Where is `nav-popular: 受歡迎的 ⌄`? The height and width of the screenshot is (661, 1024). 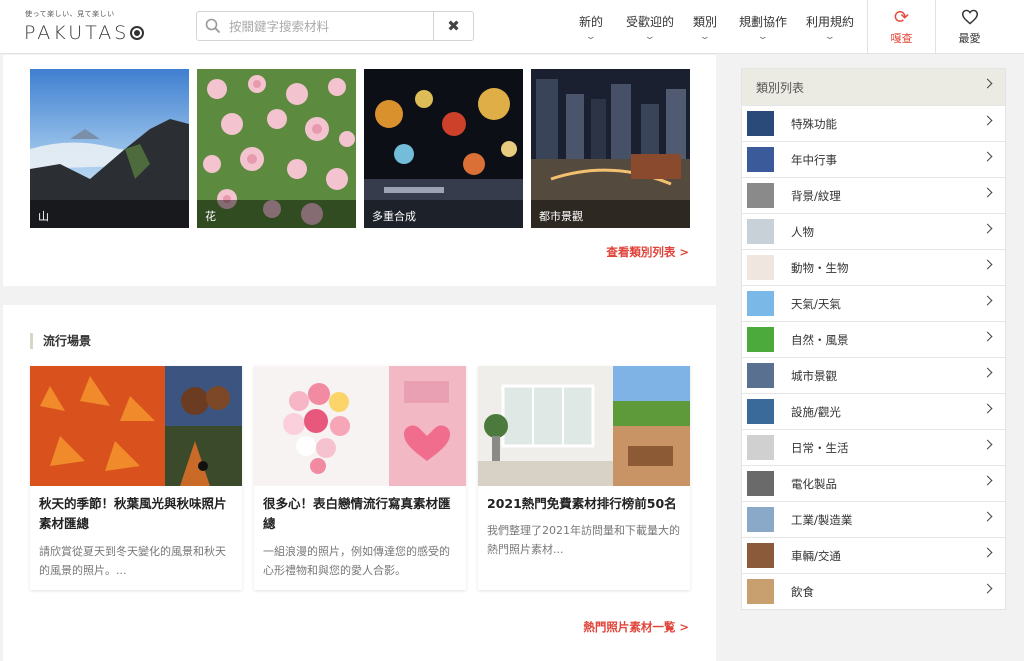
nav-popular: 受歡迎的 ⌄ is located at coordinates (650, 27).